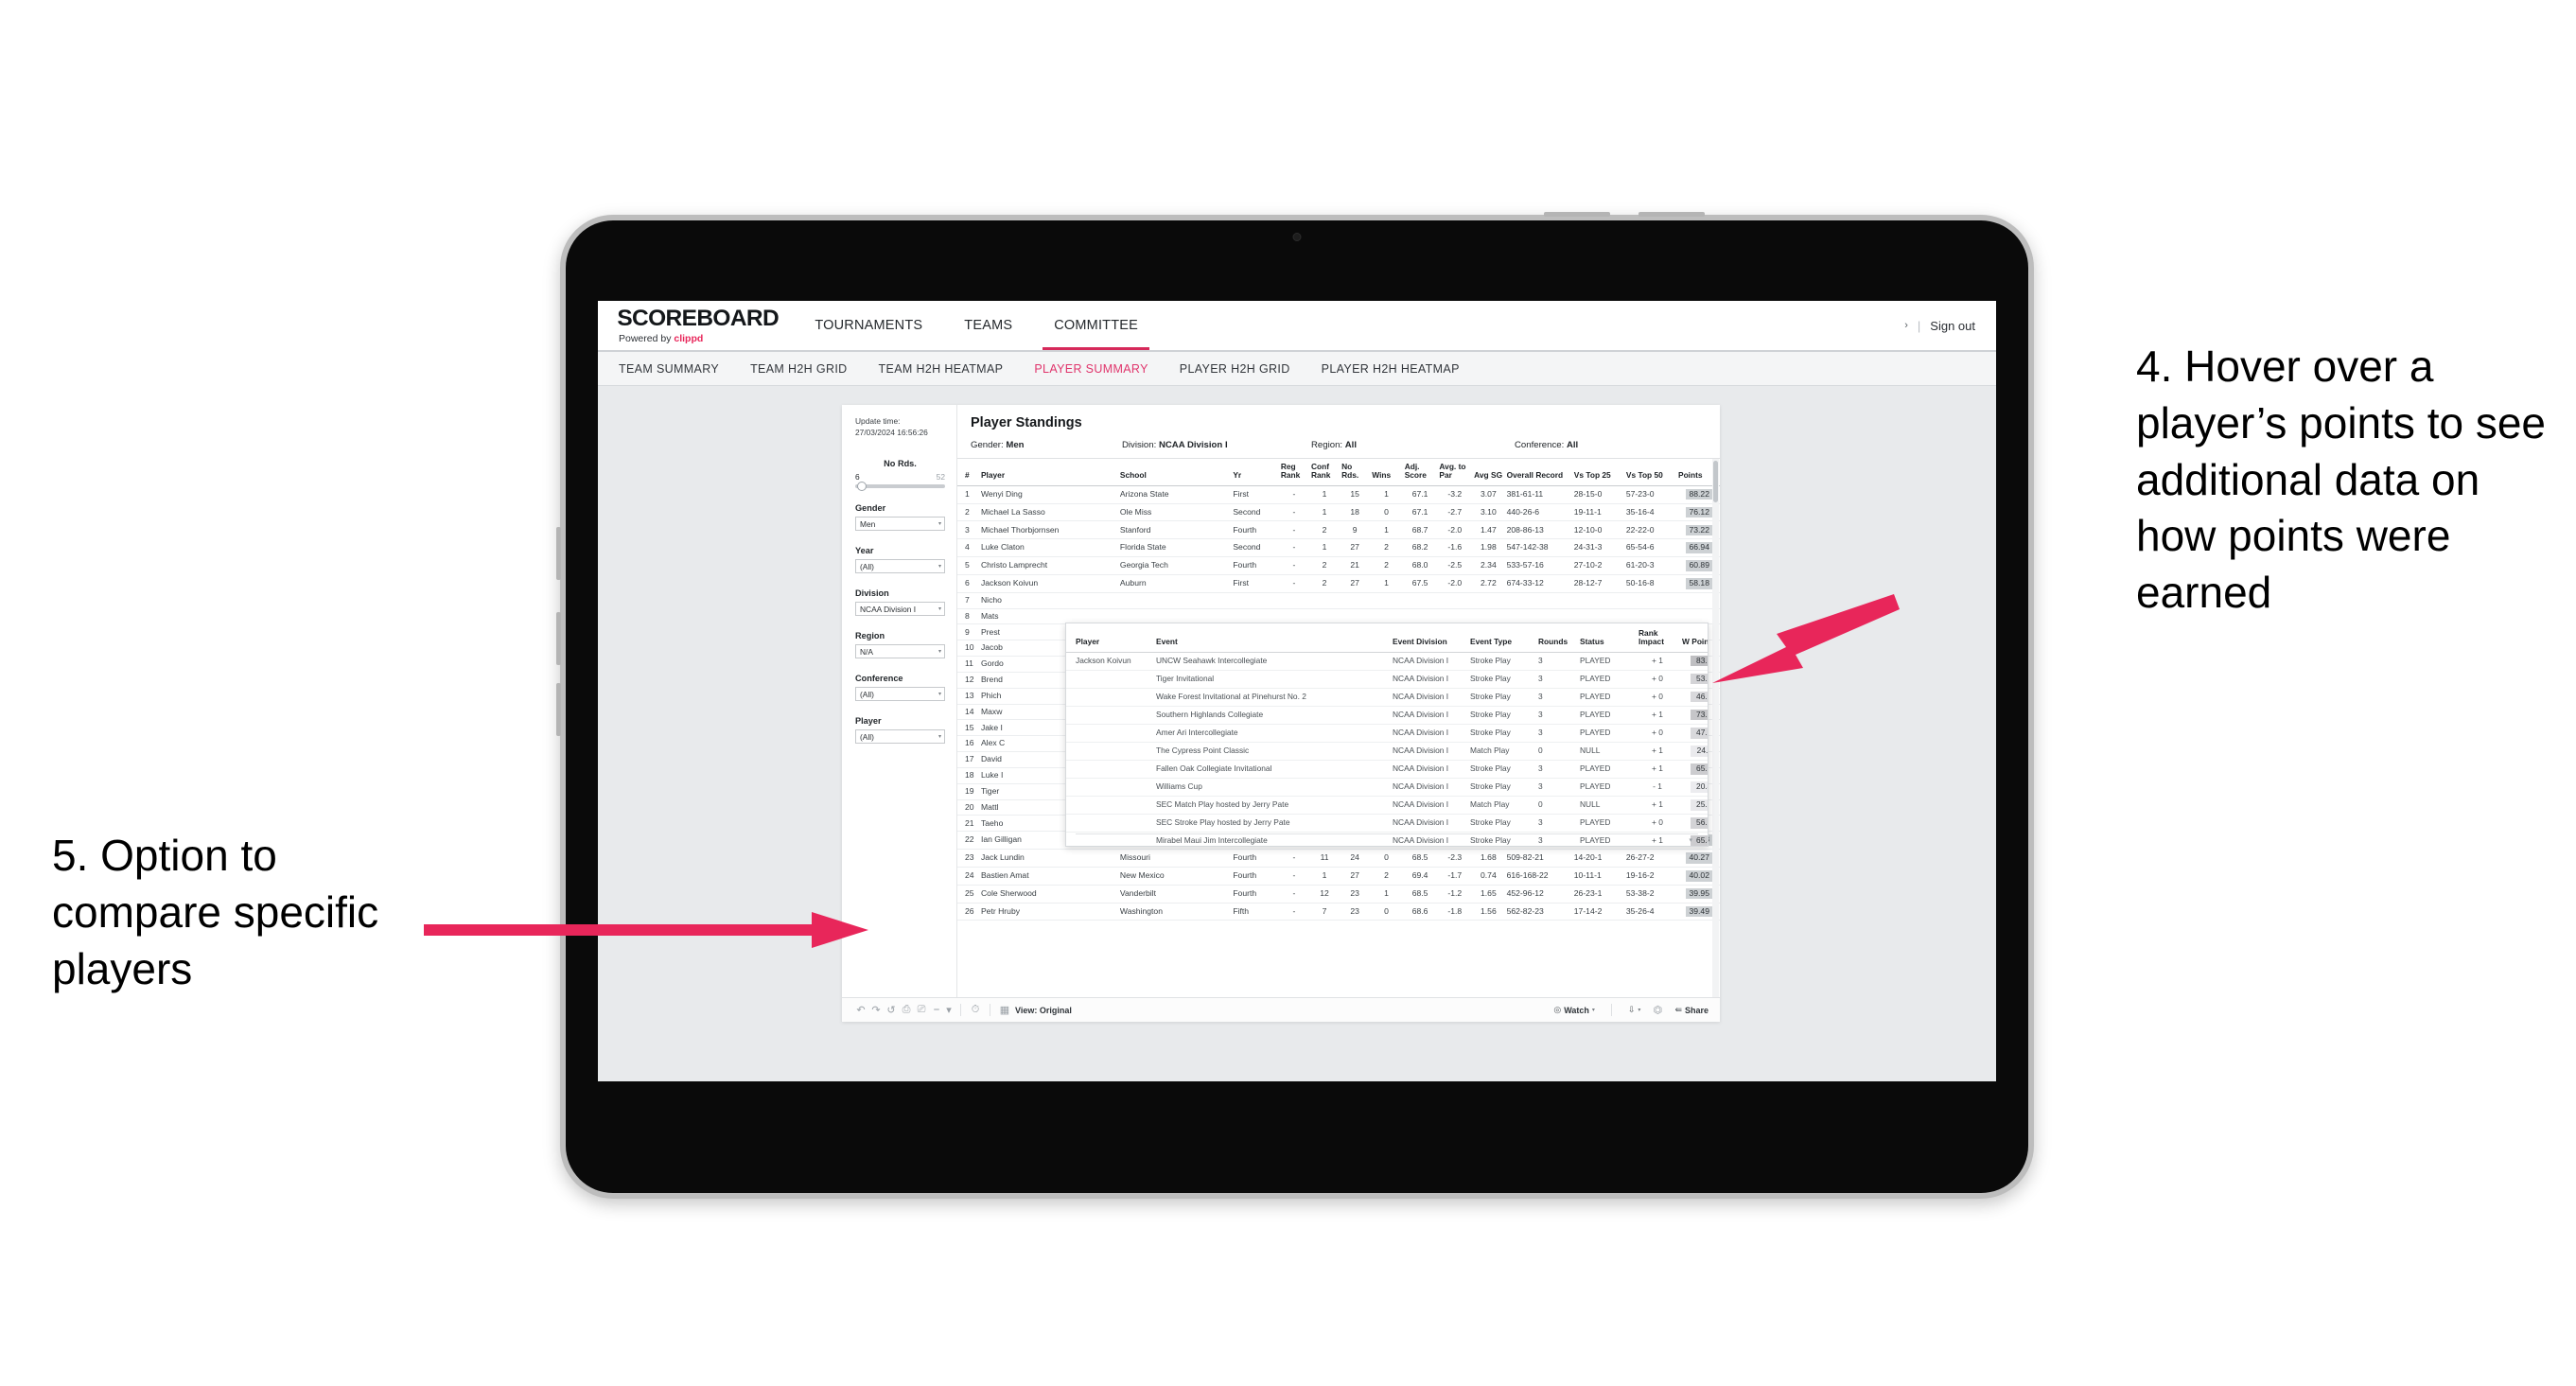 This screenshot has width=2576, height=1386. I want to click on subtab-player-h2h-grid: PLAYER H2H GRID, so click(1243, 369).